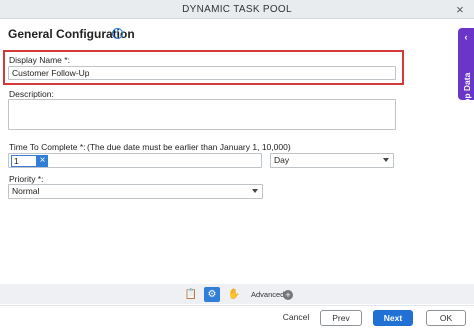  I want to click on window-titlebar: DYNAMIC TASK POOL ×, so click(237, 9).